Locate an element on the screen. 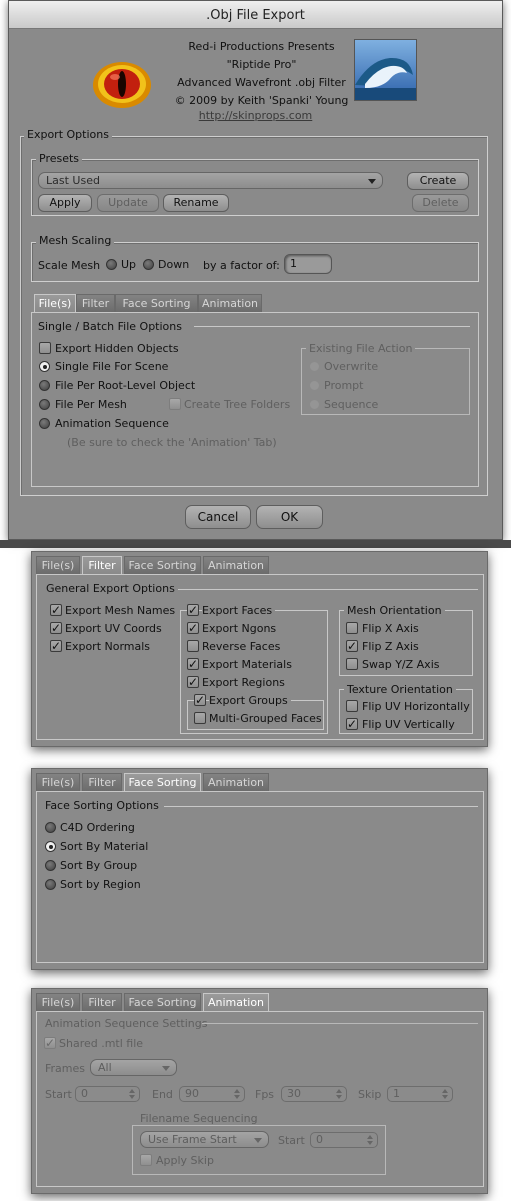  flip-uv-v-checkbox: ✓ is located at coordinates (352, 724).